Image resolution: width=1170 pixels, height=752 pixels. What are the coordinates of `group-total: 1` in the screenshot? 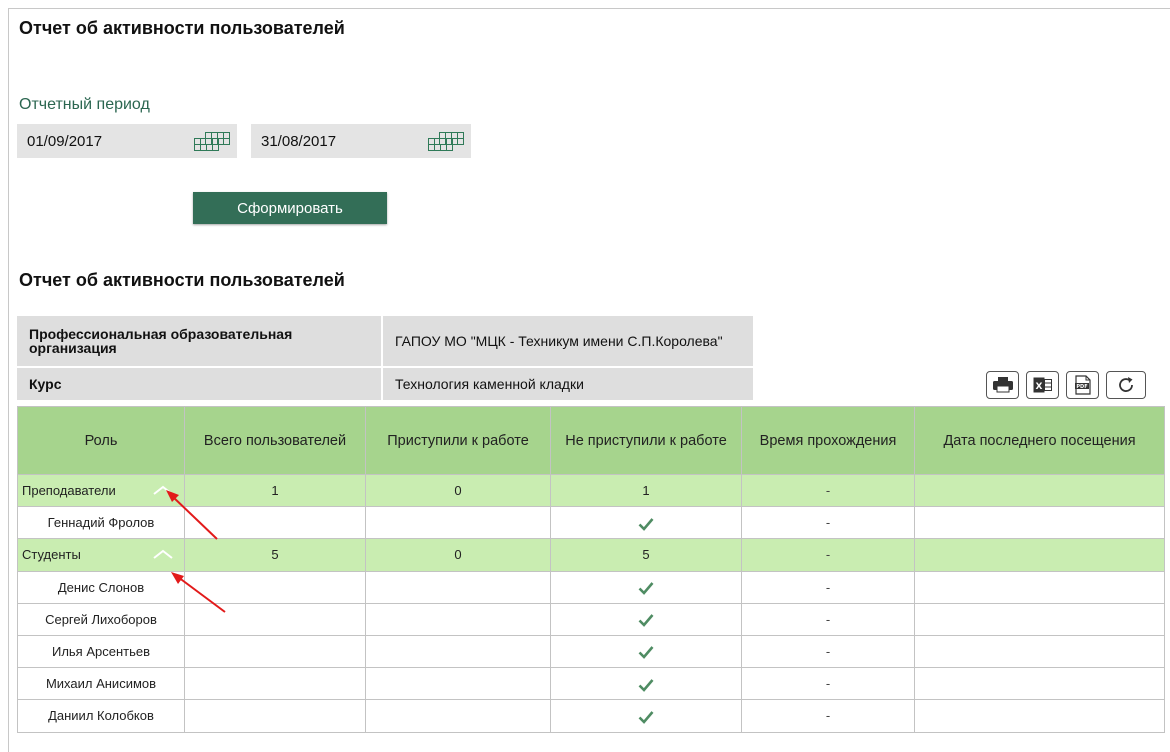 It's located at (275, 490).